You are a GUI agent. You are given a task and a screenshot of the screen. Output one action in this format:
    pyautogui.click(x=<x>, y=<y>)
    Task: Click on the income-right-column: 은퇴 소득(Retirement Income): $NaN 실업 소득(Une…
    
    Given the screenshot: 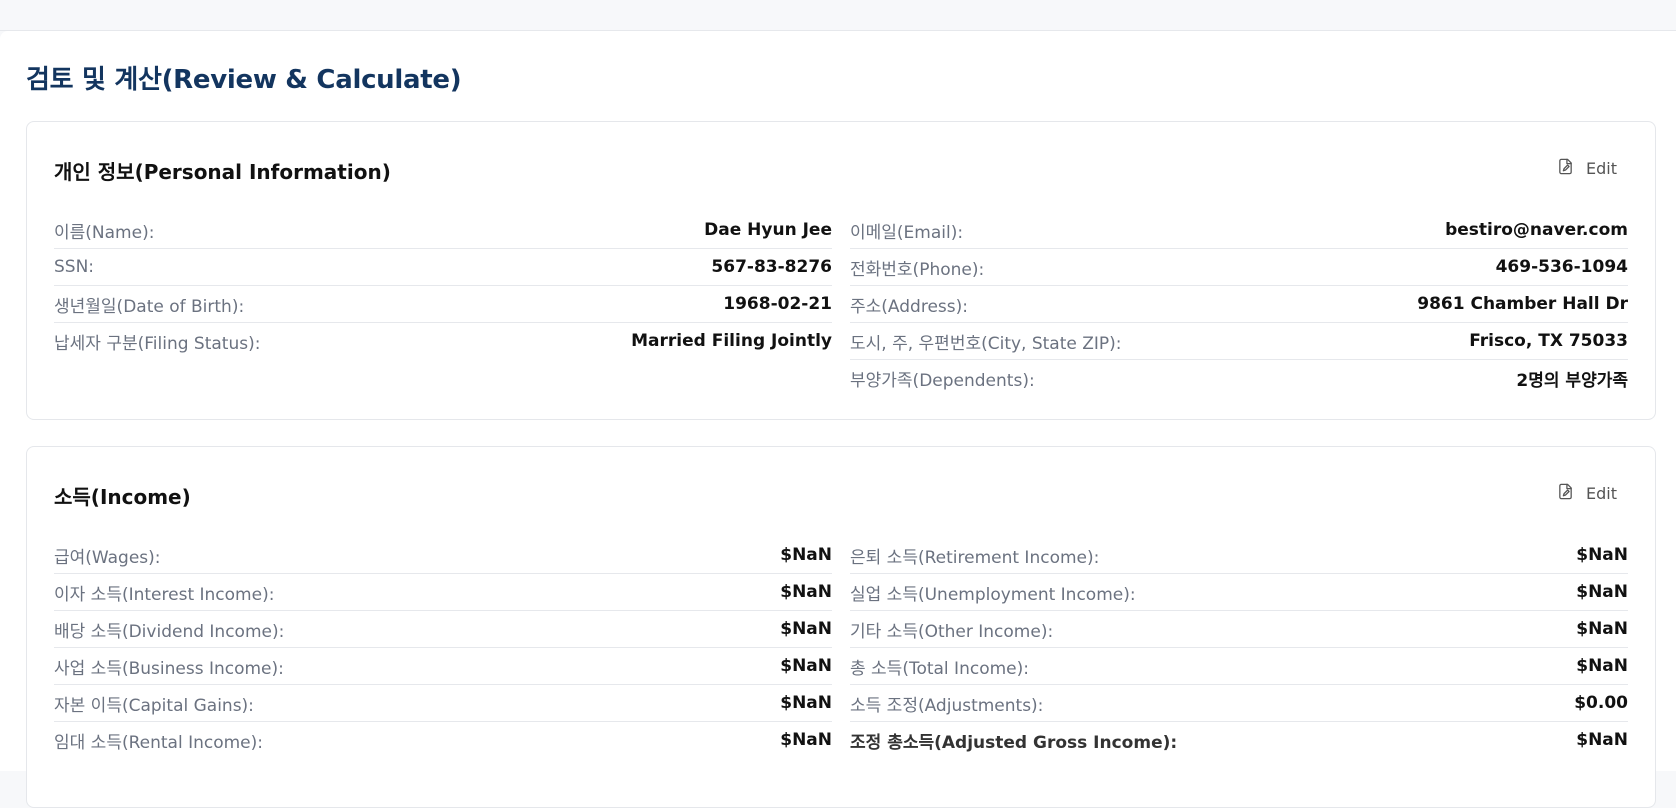 What is the action you would take?
    pyautogui.click(x=1239, y=647)
    